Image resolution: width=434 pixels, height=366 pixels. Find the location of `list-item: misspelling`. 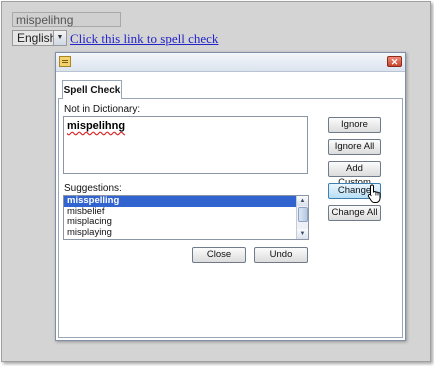

list-item: misspelling is located at coordinates (186, 201).